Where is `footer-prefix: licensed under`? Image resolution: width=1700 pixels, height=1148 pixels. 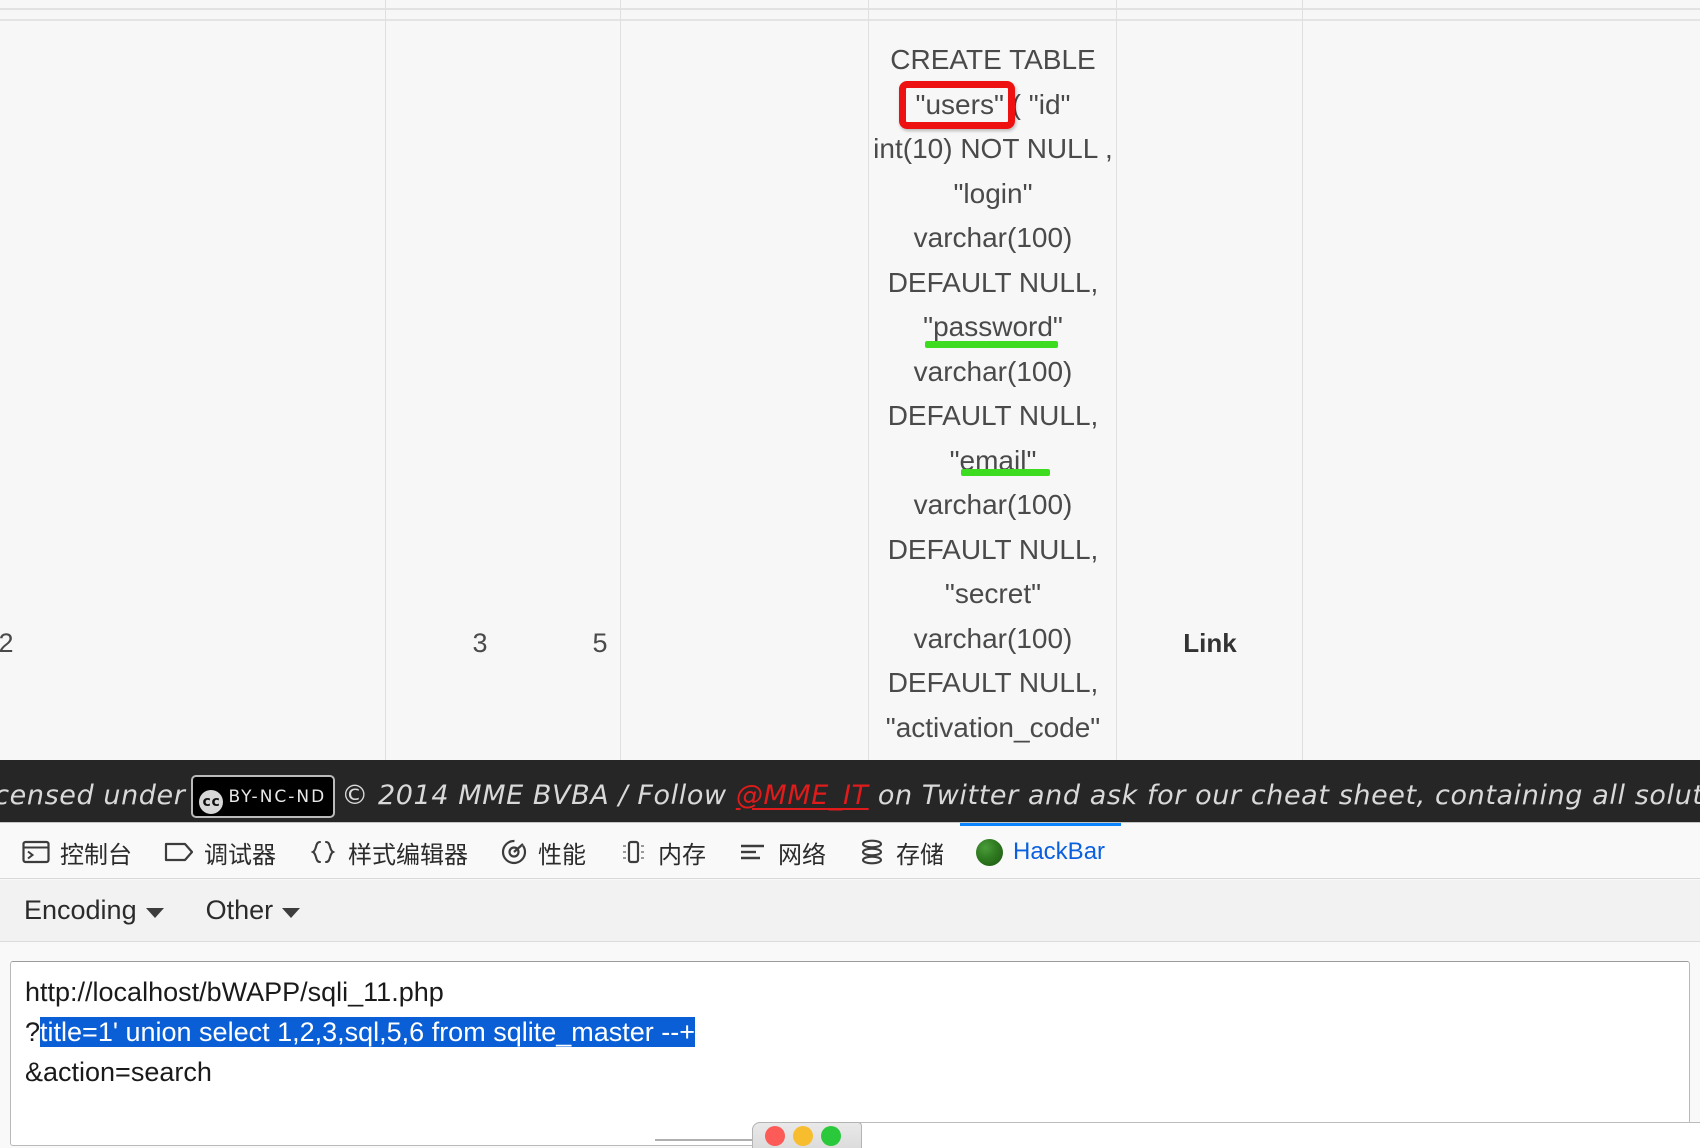
footer-prefix: licensed under is located at coordinates (93, 795).